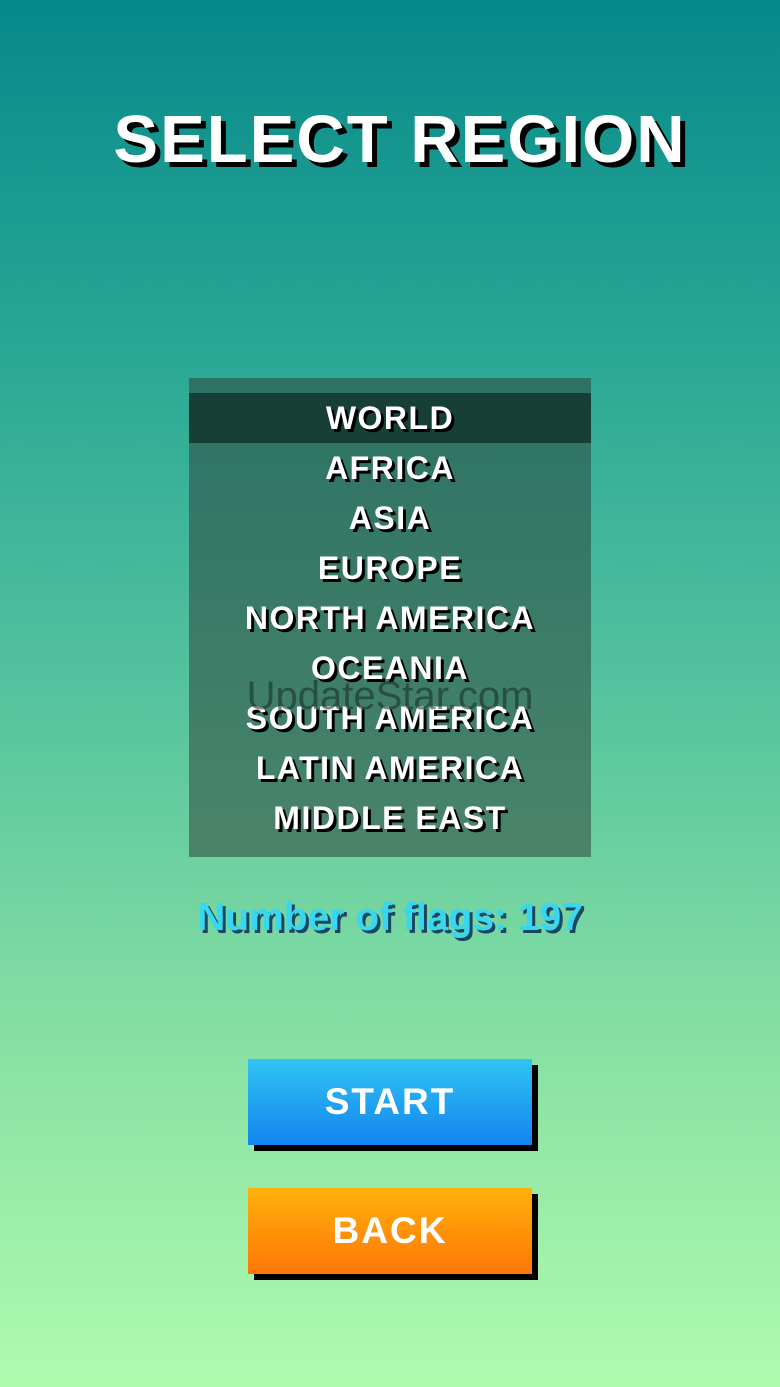  What do you see at coordinates (390, 418) in the screenshot?
I see `region-item-world: WORLD` at bounding box center [390, 418].